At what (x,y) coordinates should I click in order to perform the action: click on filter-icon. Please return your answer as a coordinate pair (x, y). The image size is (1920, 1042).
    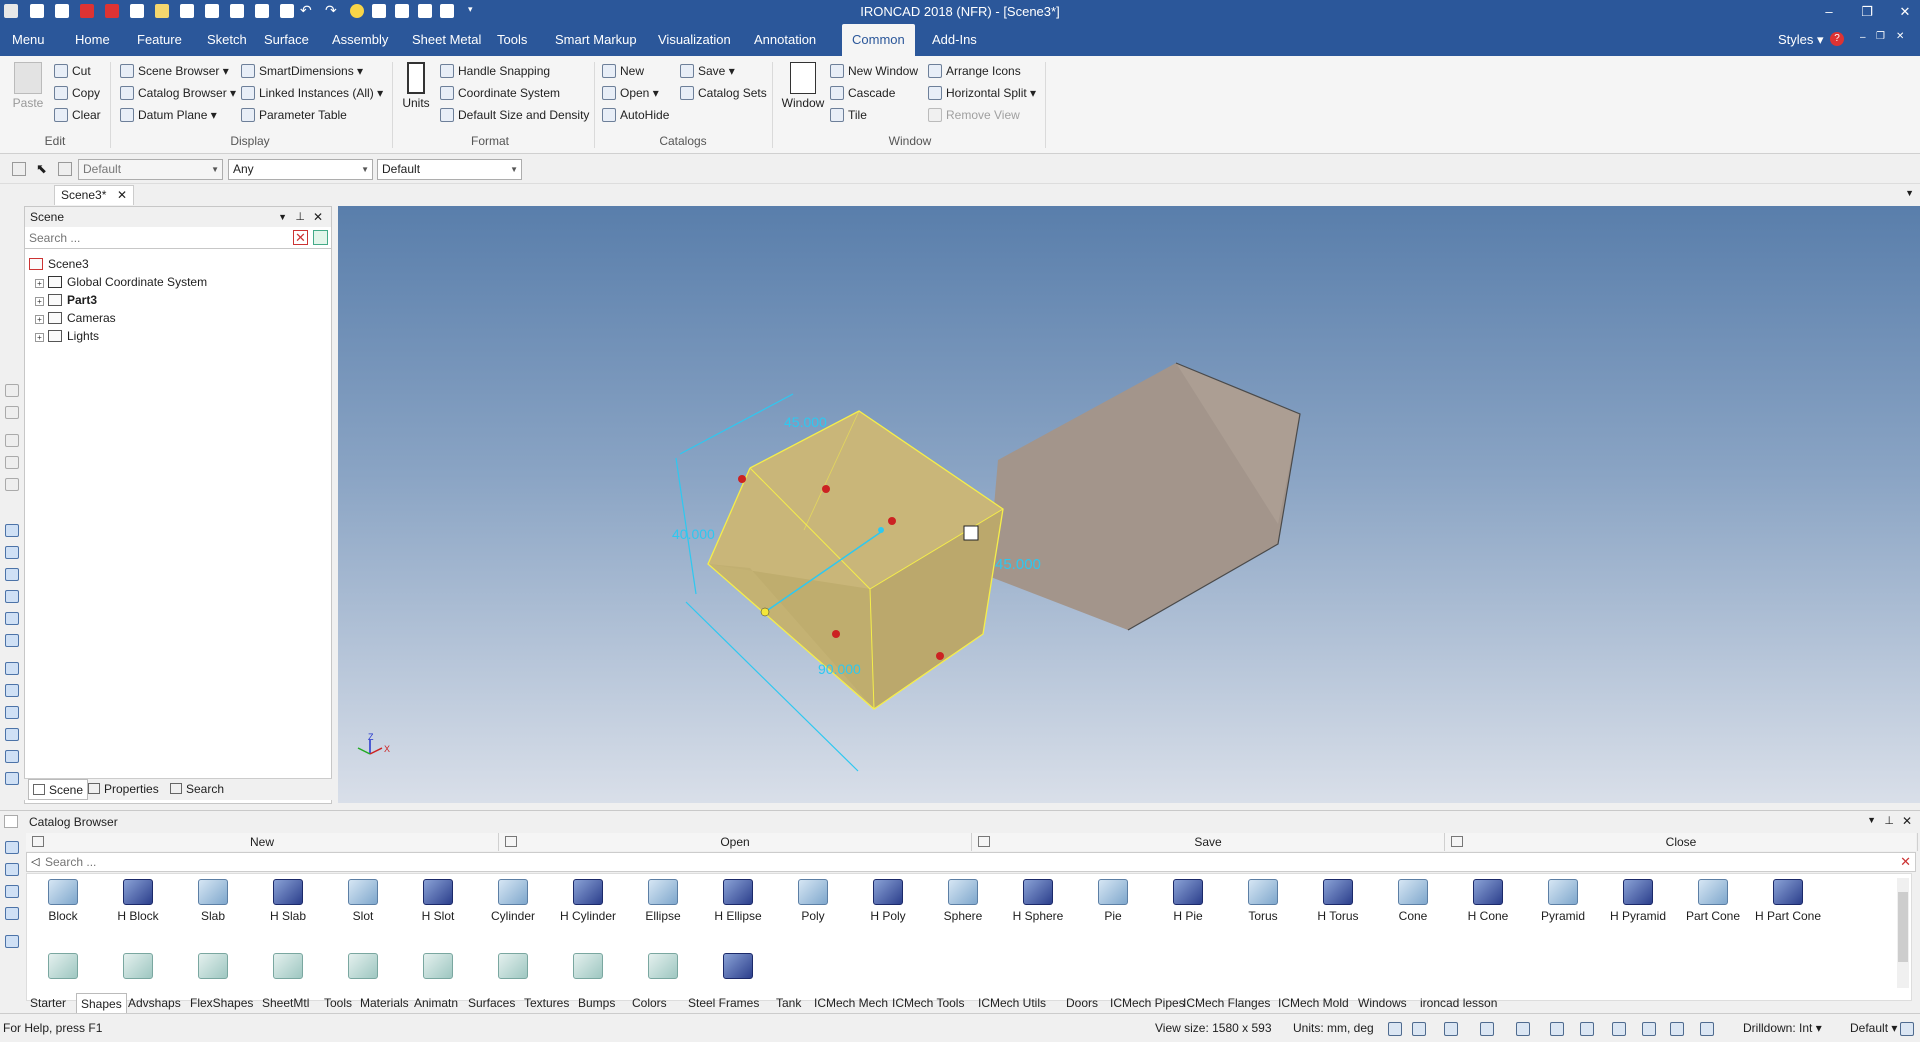
    Looking at the image, I should click on (1649, 1029).